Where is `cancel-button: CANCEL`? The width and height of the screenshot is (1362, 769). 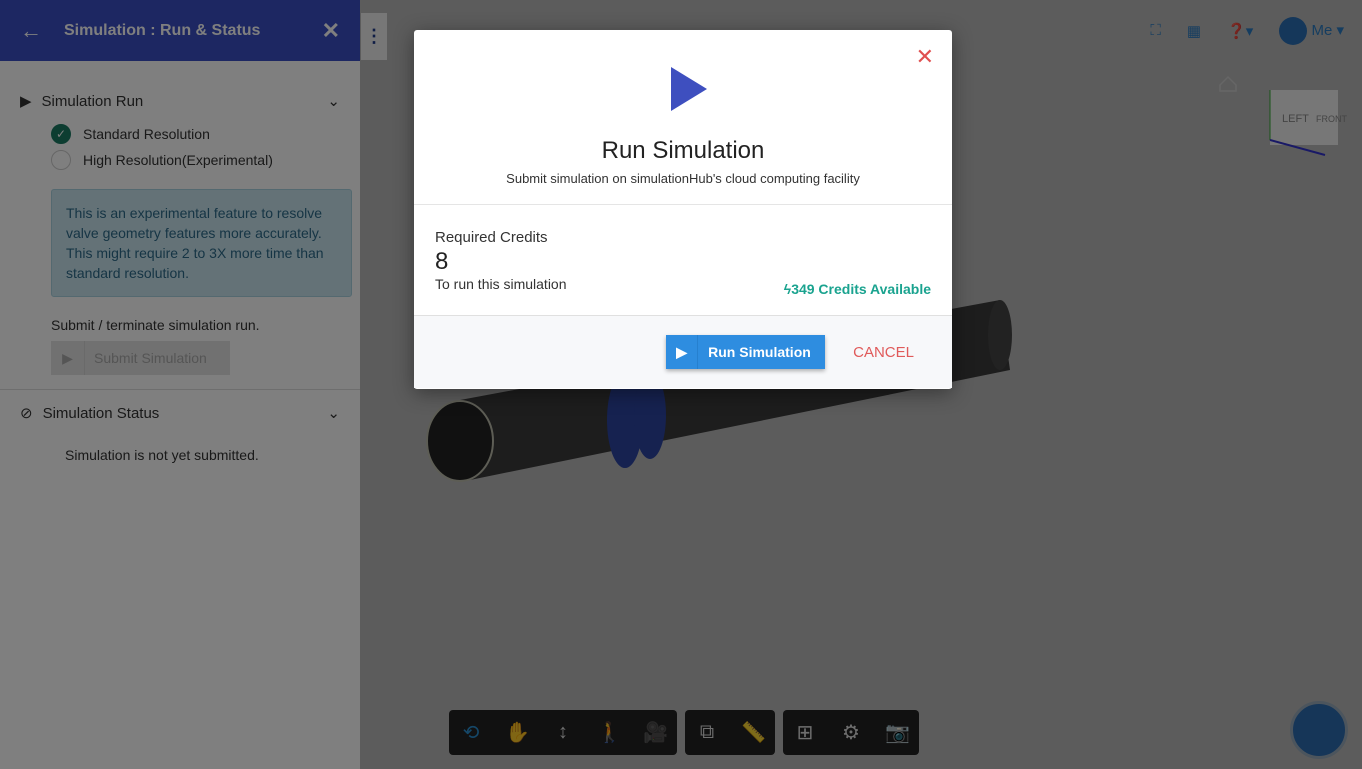 cancel-button: CANCEL is located at coordinates (883, 352).